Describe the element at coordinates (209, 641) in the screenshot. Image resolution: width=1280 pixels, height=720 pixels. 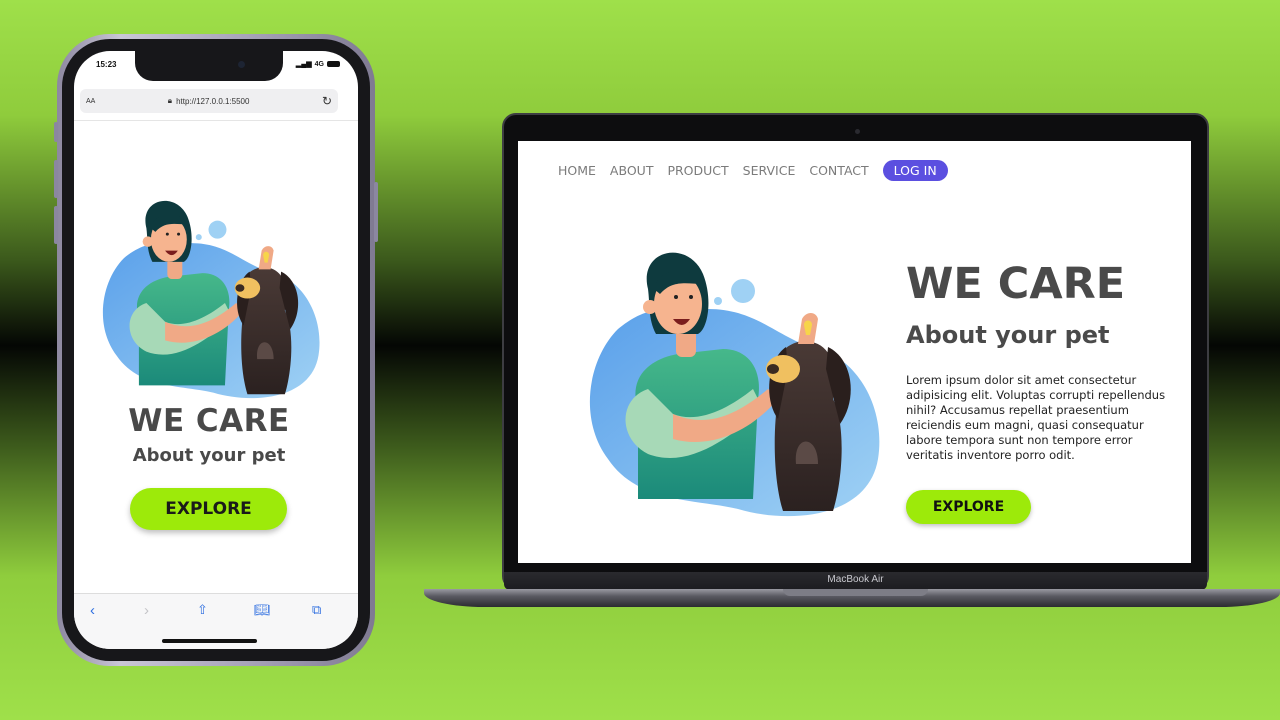
I see `home-indicator` at that location.